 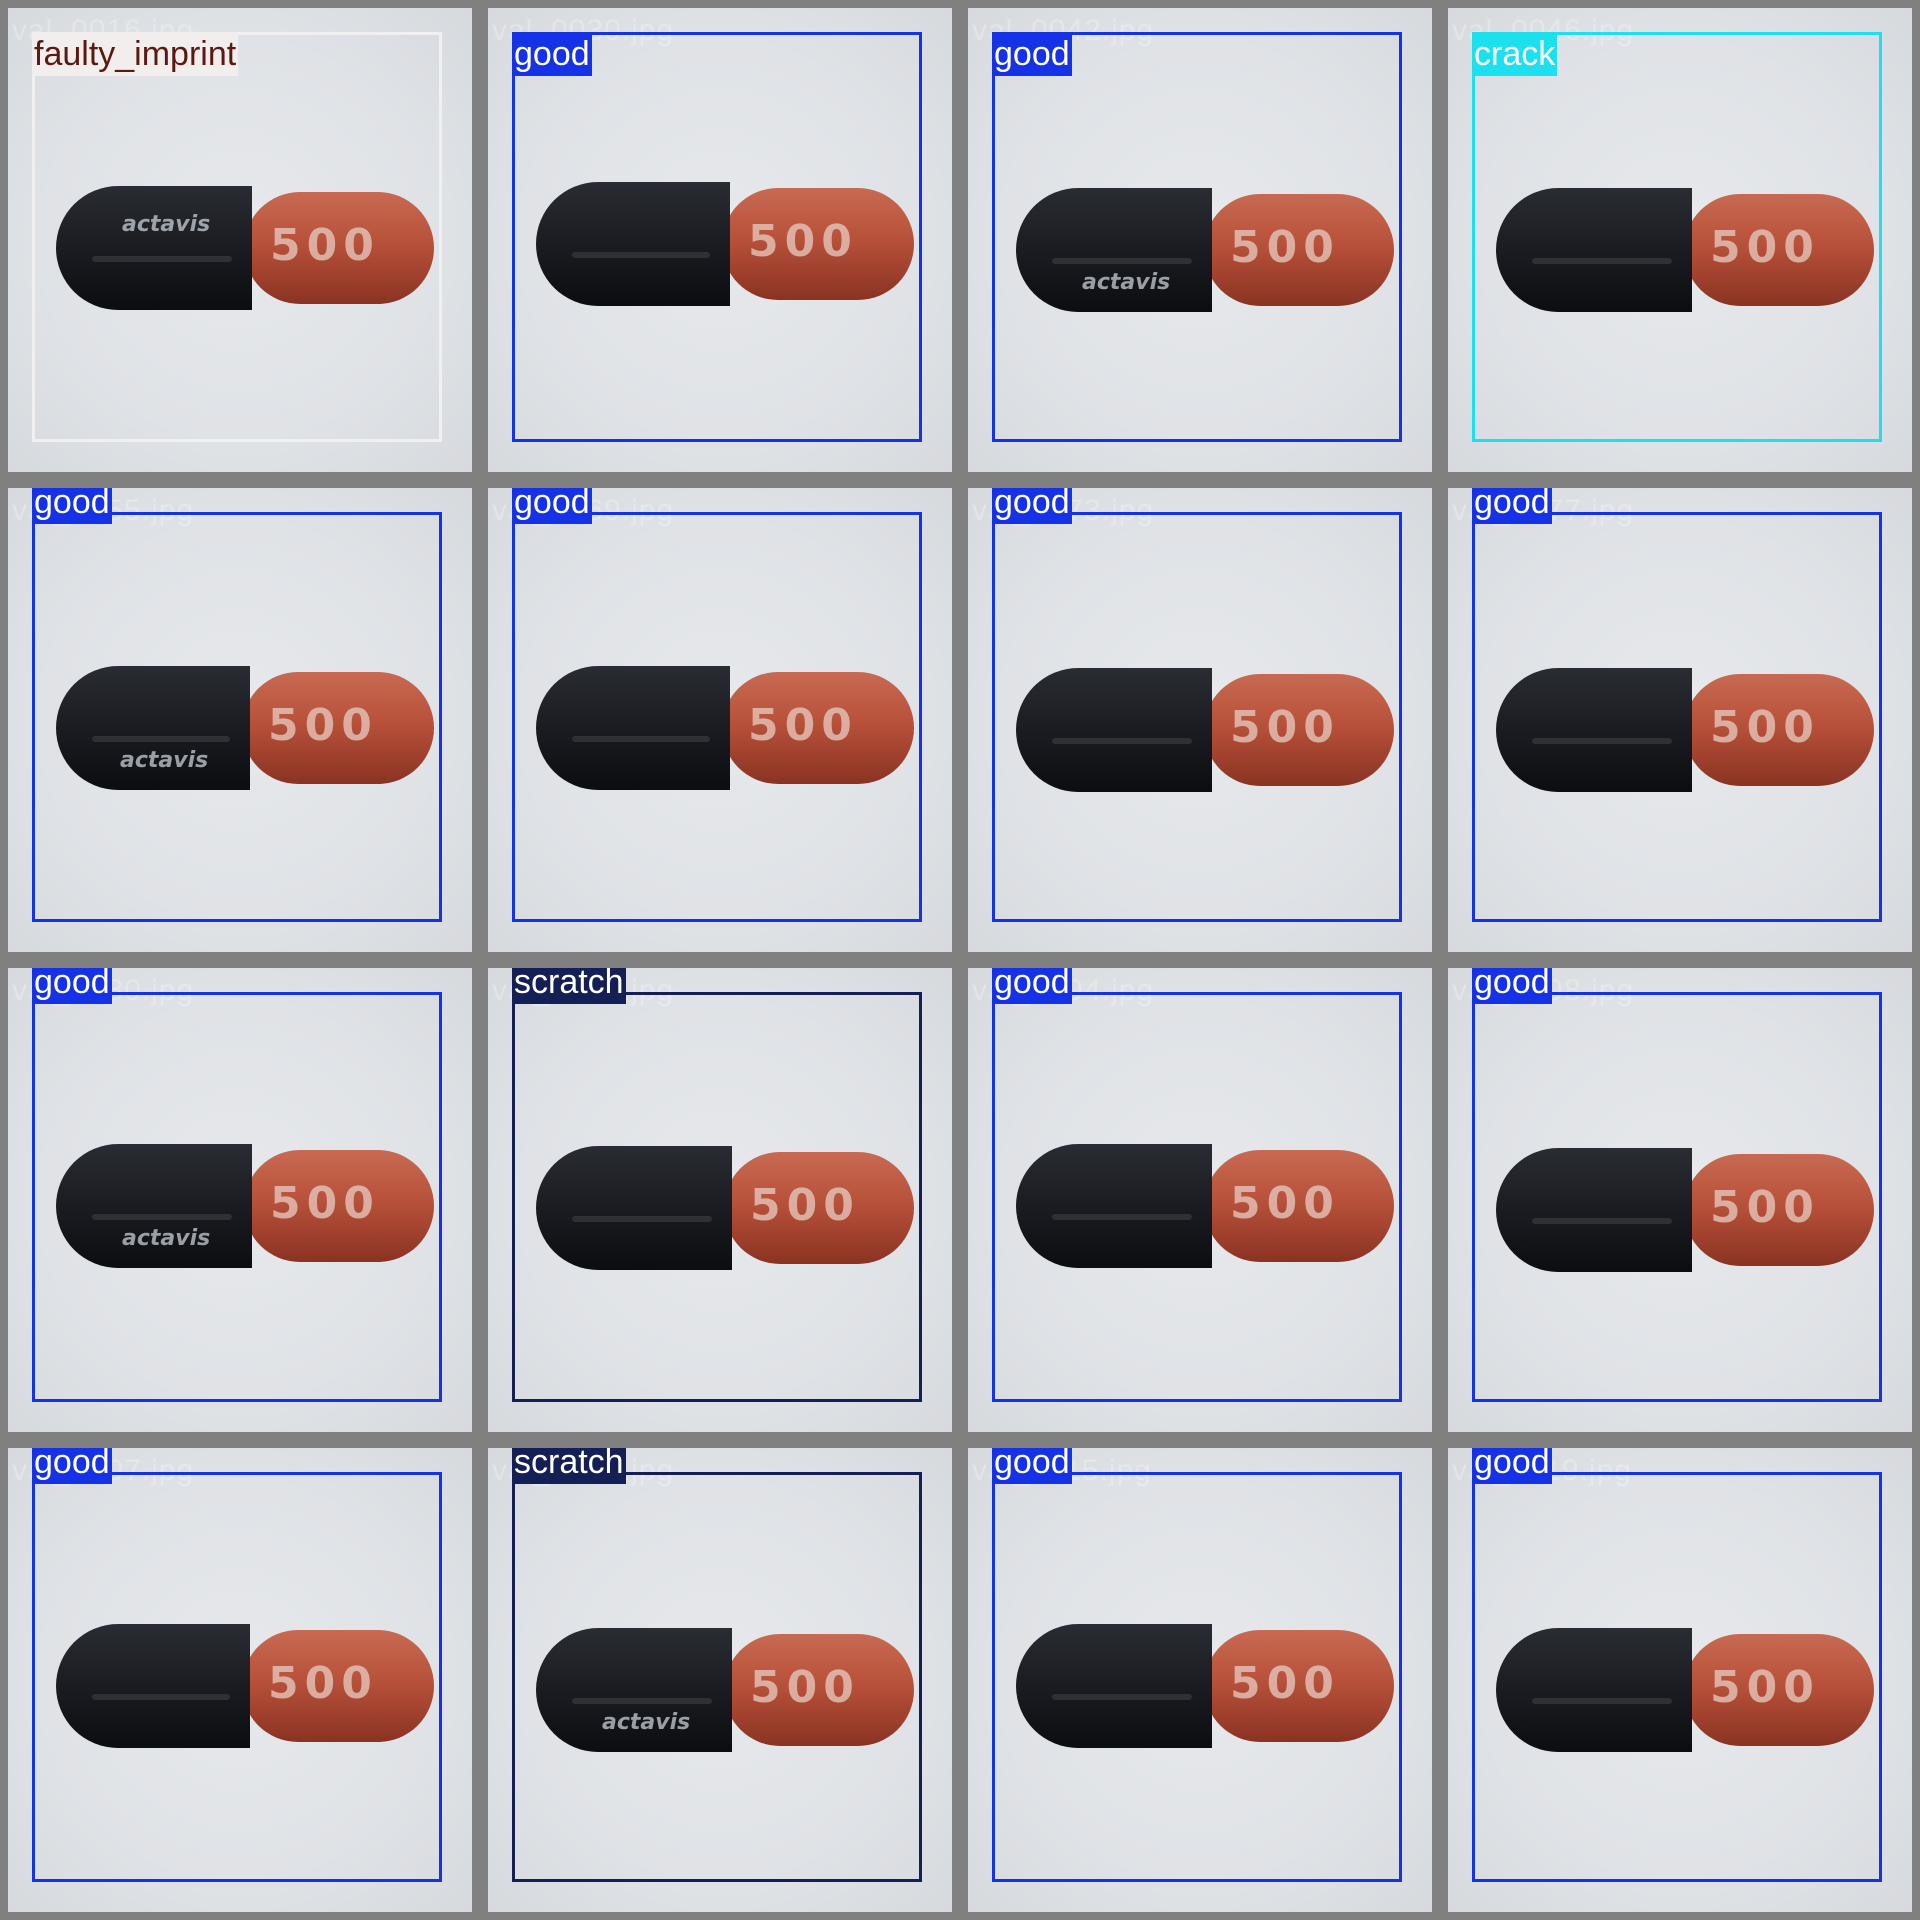 I want to click on image-tile: val_0055.jpg500actavisgood, so click(x=240, y=720).